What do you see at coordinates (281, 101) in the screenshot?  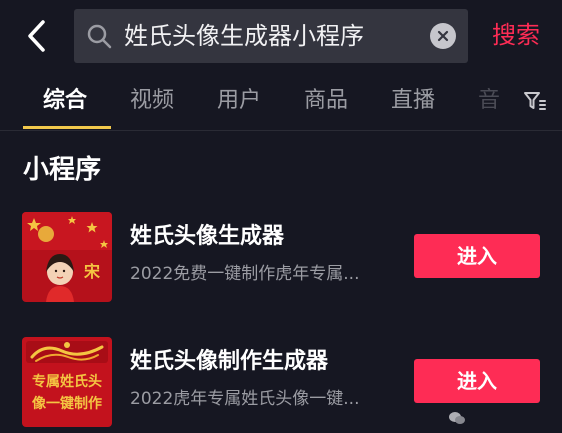 I see `result-tabs: 综合 视频 用户 商品 直播 音` at bounding box center [281, 101].